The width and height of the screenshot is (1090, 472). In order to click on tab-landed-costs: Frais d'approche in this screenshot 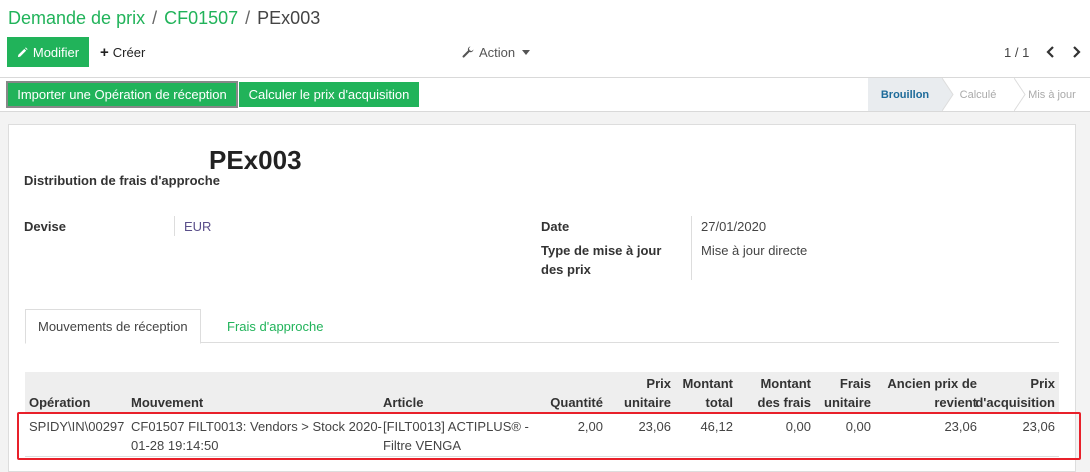, I will do `click(275, 326)`.